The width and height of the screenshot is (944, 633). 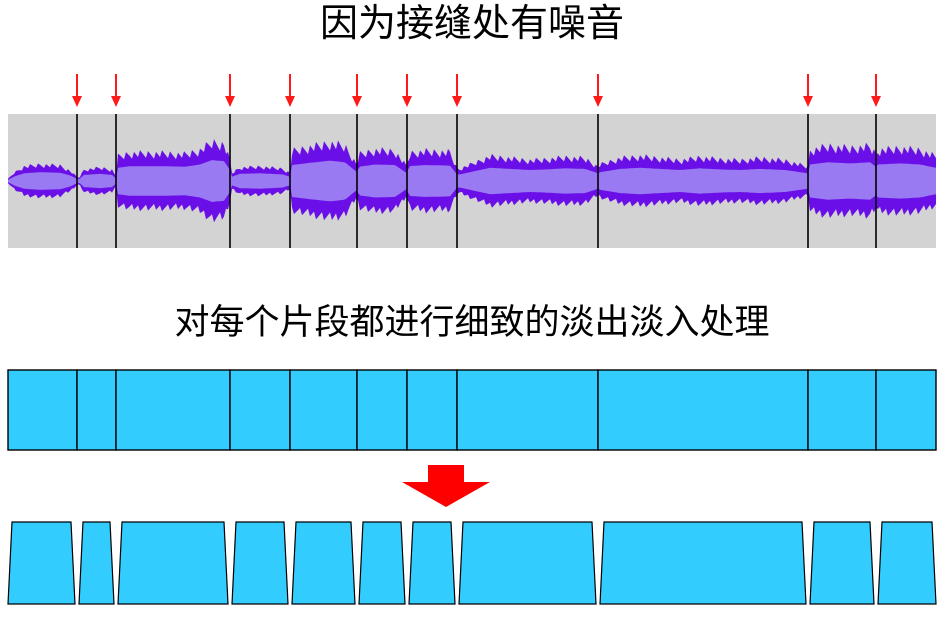 What do you see at coordinates (476, 90) in the screenshot?
I see `seam-arrows` at bounding box center [476, 90].